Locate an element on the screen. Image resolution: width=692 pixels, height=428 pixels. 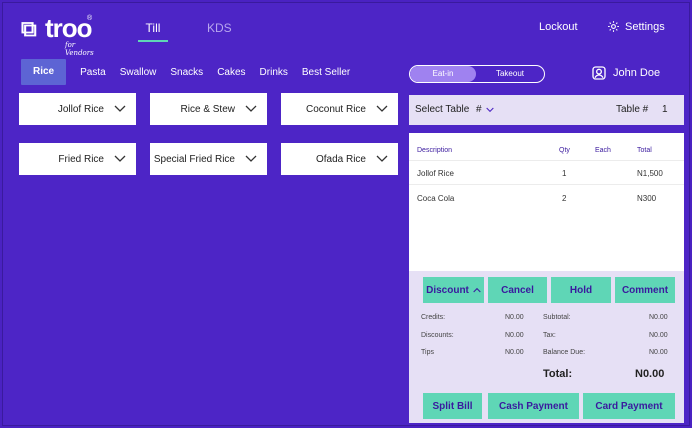
credits-label: Credits: is located at coordinates (433, 317).